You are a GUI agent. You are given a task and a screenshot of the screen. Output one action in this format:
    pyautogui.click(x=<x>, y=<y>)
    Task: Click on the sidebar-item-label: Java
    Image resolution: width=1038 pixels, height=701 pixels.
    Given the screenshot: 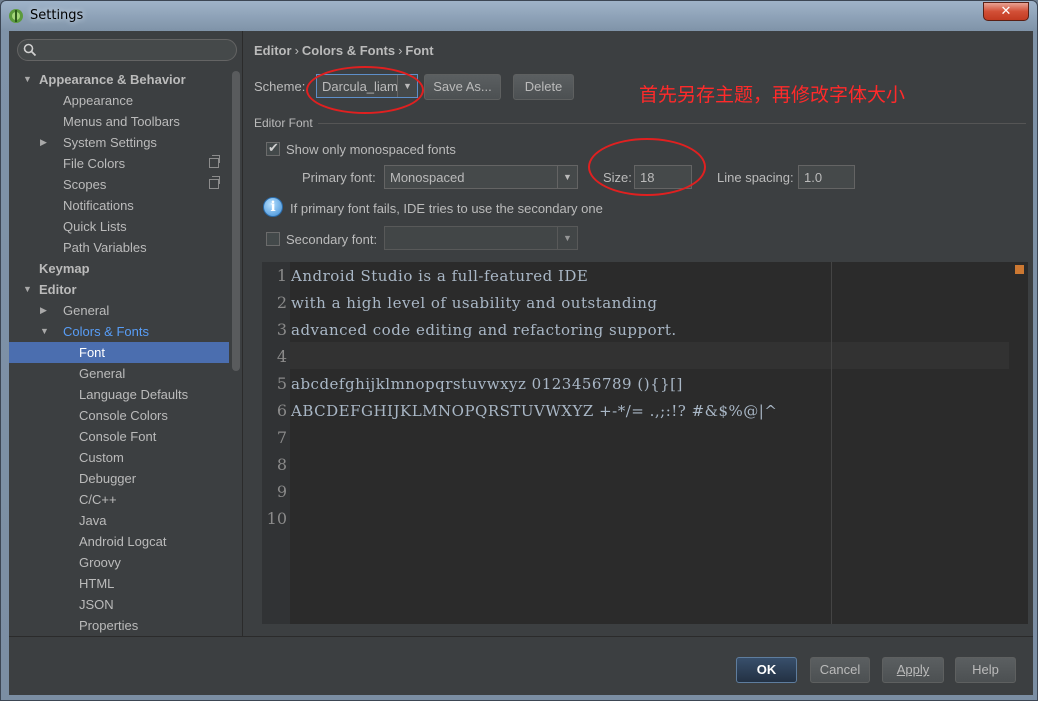 What is the action you would take?
    pyautogui.click(x=93, y=520)
    